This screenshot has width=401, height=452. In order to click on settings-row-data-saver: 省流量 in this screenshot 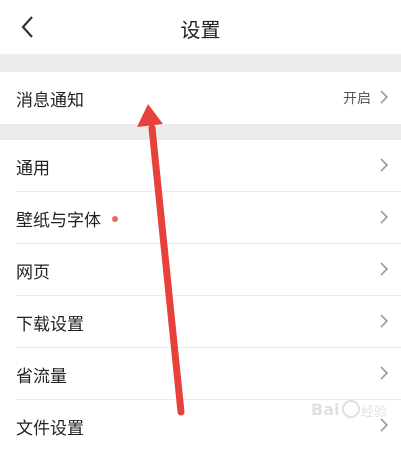, I will do `click(200, 374)`.